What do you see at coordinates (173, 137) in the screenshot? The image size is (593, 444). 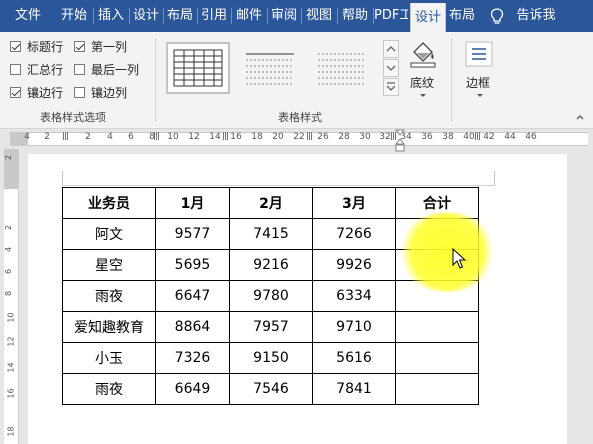 I see `ruler-number: 10` at bounding box center [173, 137].